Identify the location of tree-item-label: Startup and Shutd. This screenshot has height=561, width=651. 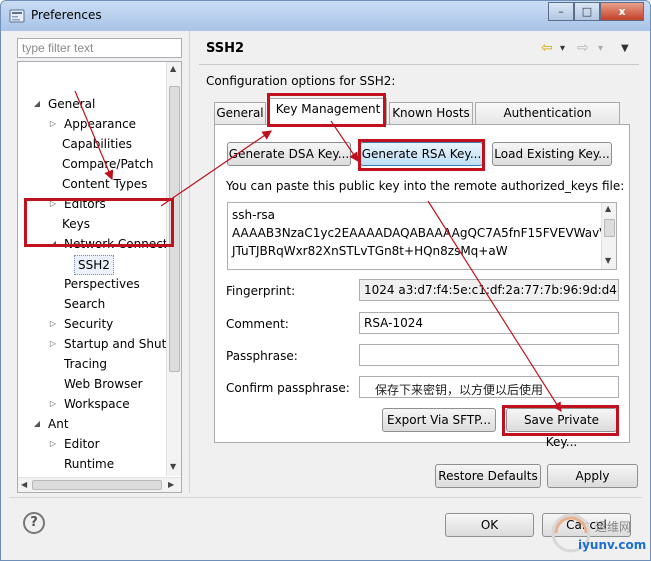
(119, 344).